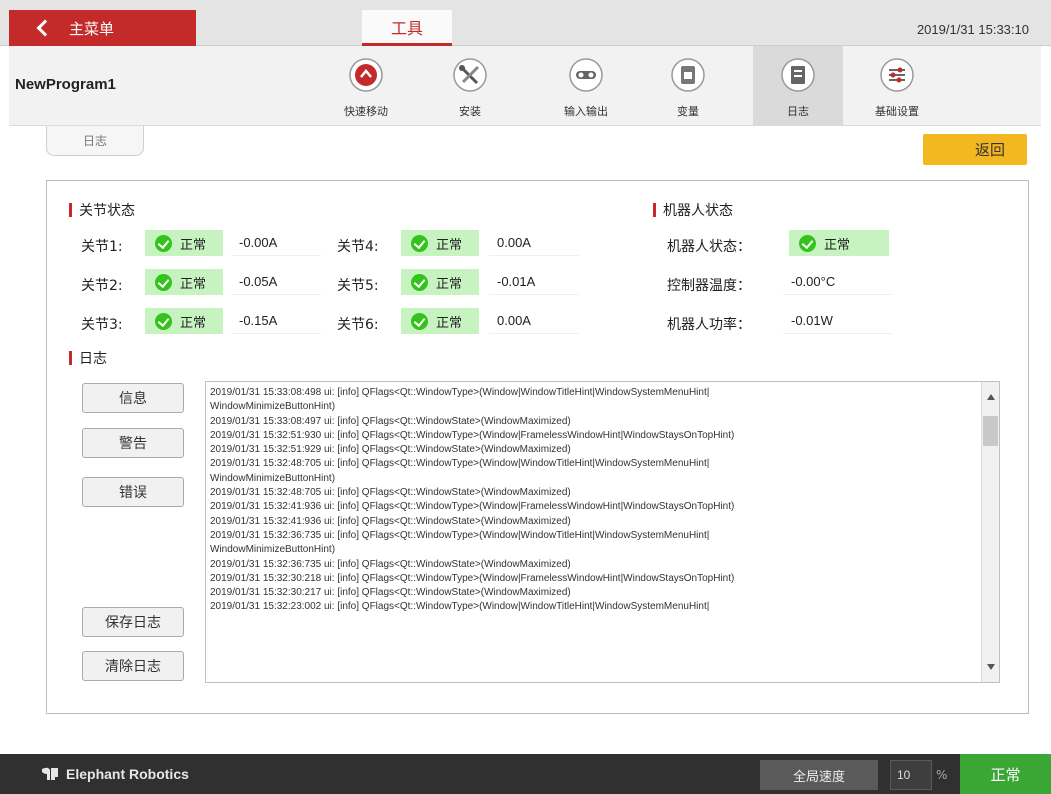  What do you see at coordinates (586, 75) in the screenshot?
I see `io-icon` at bounding box center [586, 75].